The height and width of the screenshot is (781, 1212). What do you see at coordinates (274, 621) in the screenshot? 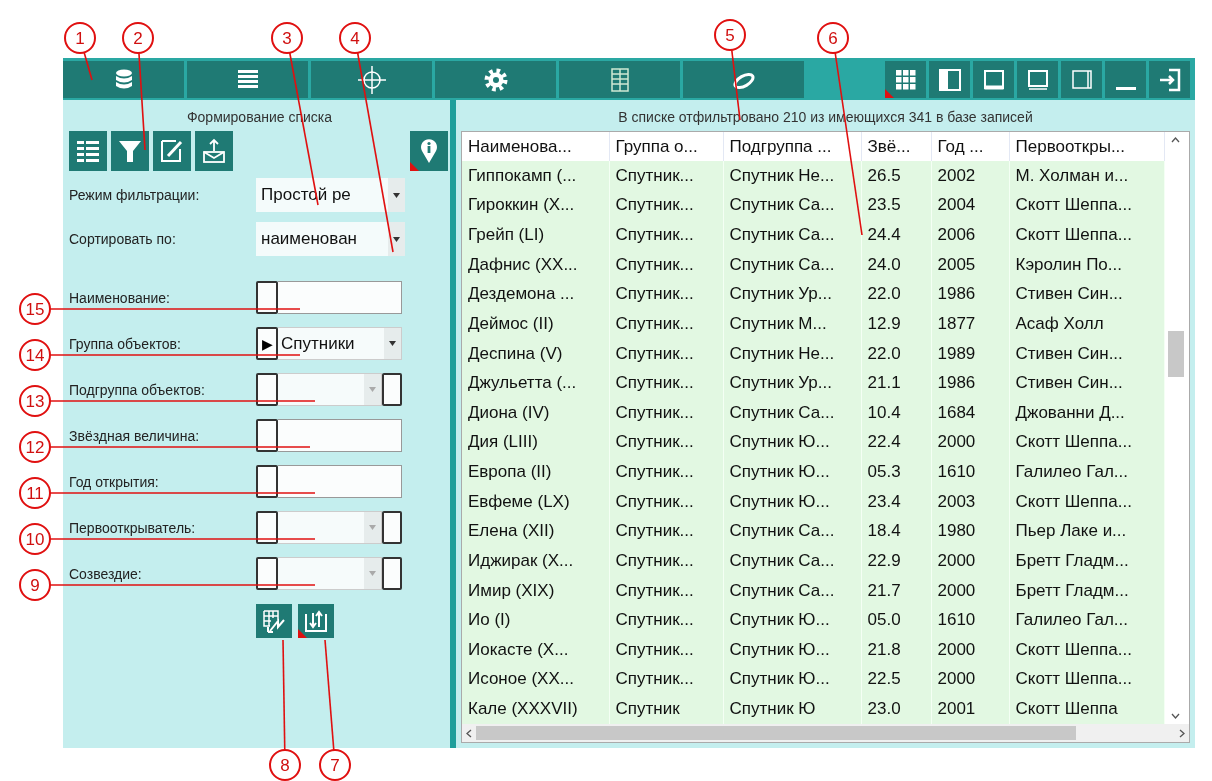
I see `clear-filter-button` at bounding box center [274, 621].